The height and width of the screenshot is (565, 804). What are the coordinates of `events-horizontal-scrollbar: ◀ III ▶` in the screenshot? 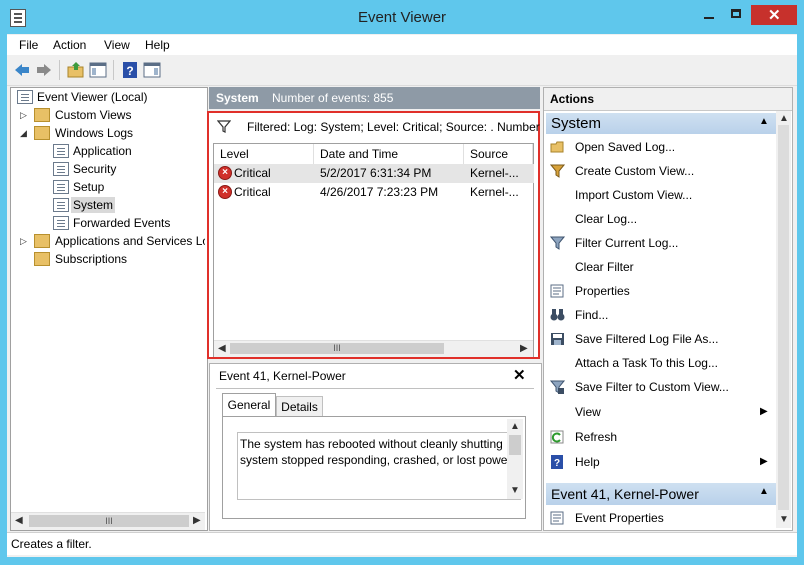 It's located at (373, 348).